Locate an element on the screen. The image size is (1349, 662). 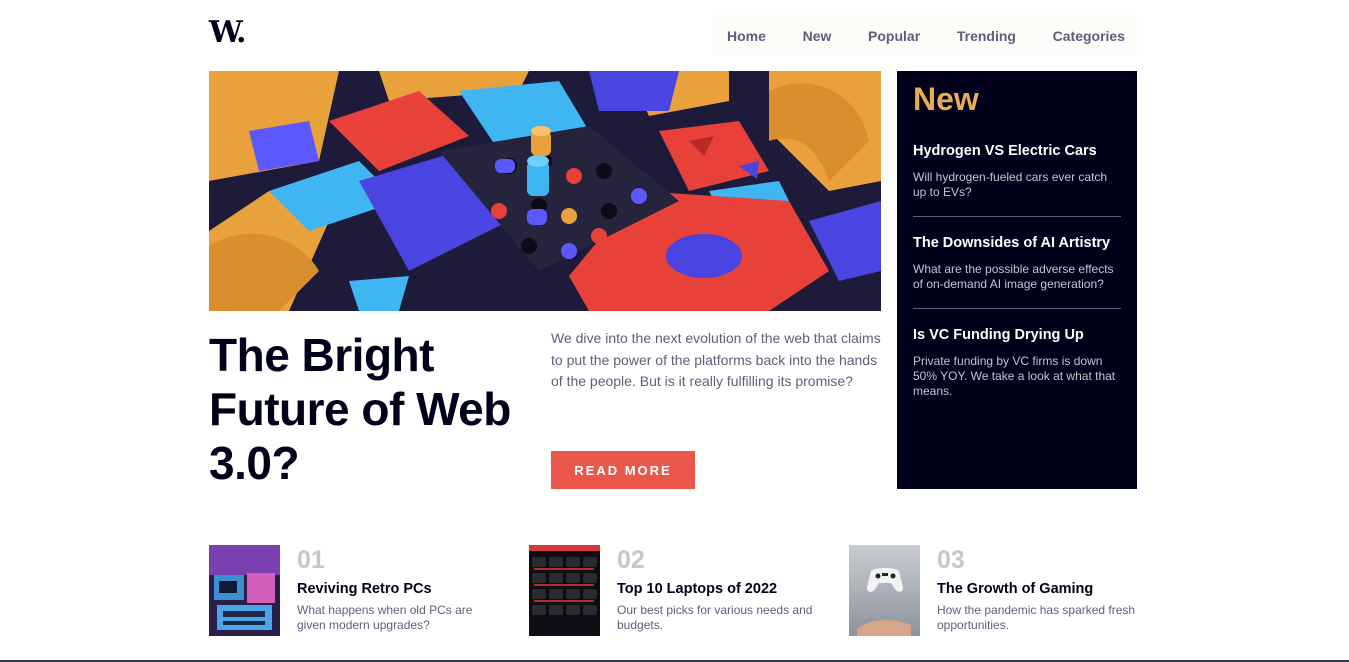
article-title: Reviving Retro PCs is located at coordinates (397, 589).